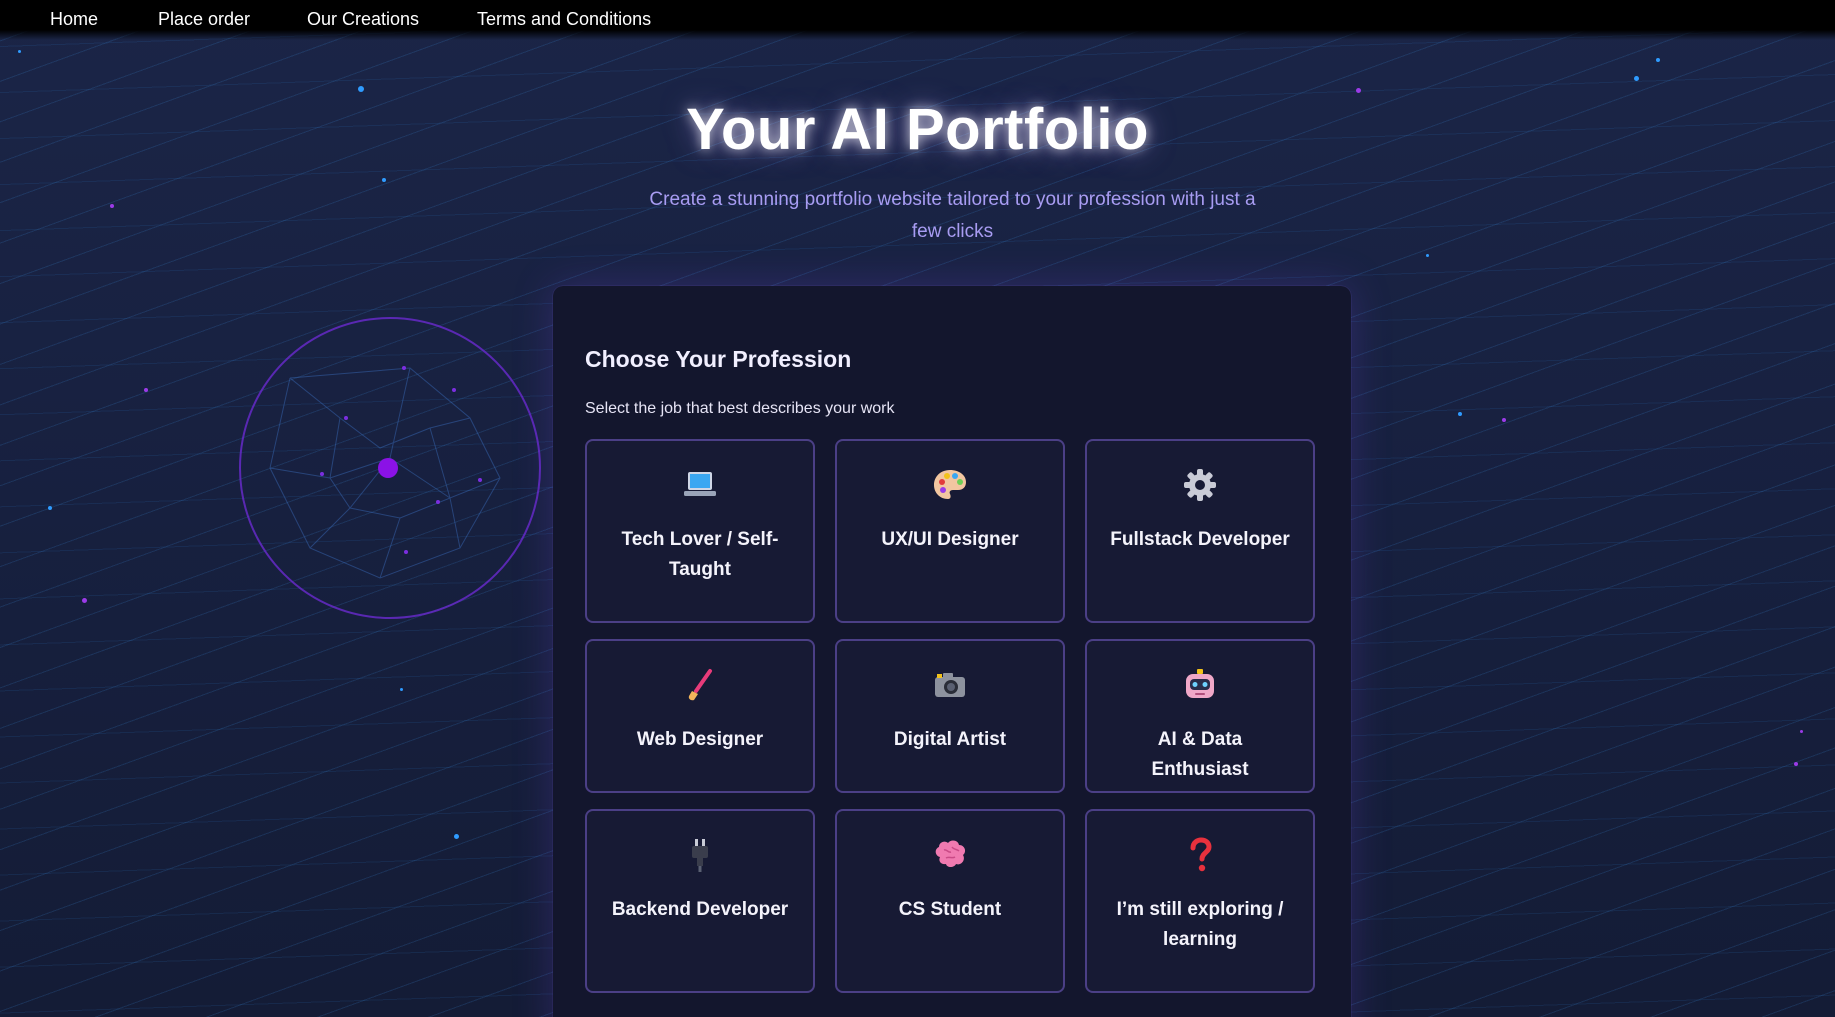 Image resolution: width=1835 pixels, height=1017 pixels. What do you see at coordinates (390, 468) in the screenshot?
I see `network-globe-icon` at bounding box center [390, 468].